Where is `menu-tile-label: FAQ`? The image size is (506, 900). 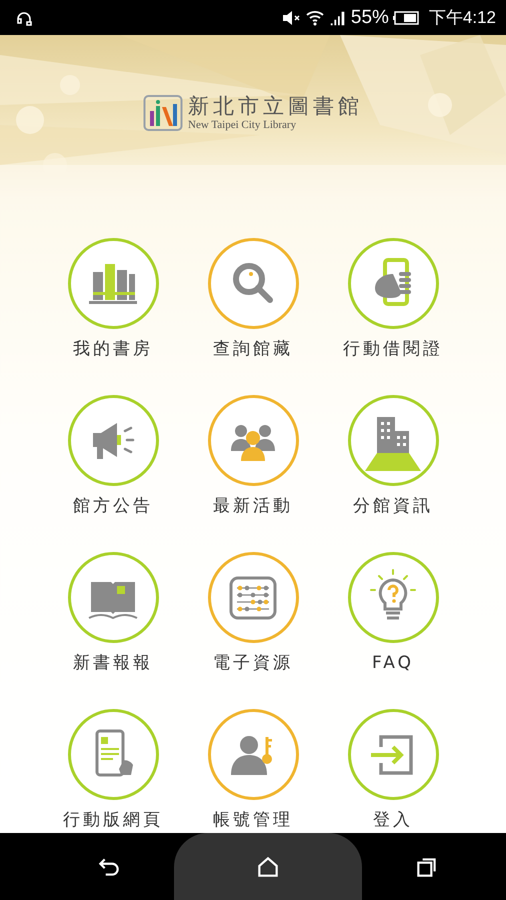 menu-tile-label: FAQ is located at coordinates (393, 663).